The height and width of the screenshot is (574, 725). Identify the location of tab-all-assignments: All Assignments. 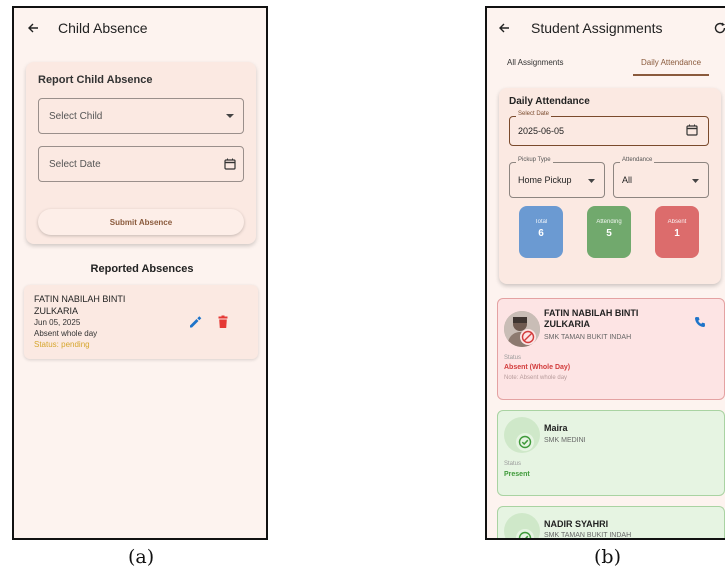
(535, 62).